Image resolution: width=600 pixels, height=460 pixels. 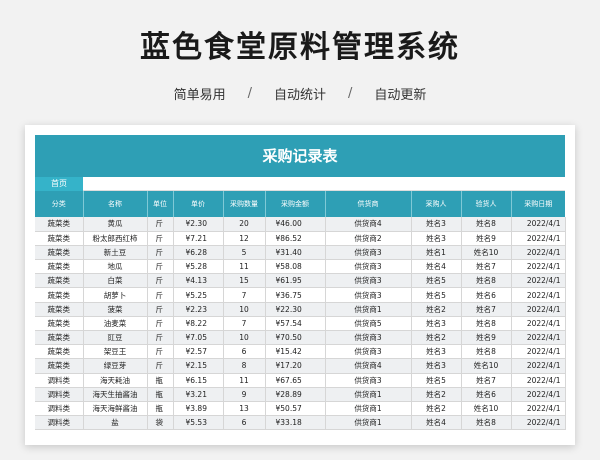 What do you see at coordinates (295, 238) in the screenshot?
I see `cell-amount: ¥86.52` at bounding box center [295, 238].